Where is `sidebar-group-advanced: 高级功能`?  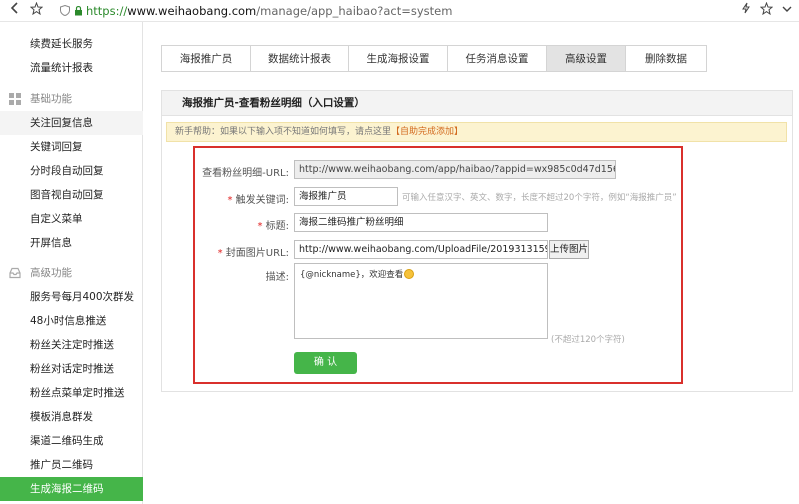
sidebar-group-advanced: 高级功能 is located at coordinates (71, 273).